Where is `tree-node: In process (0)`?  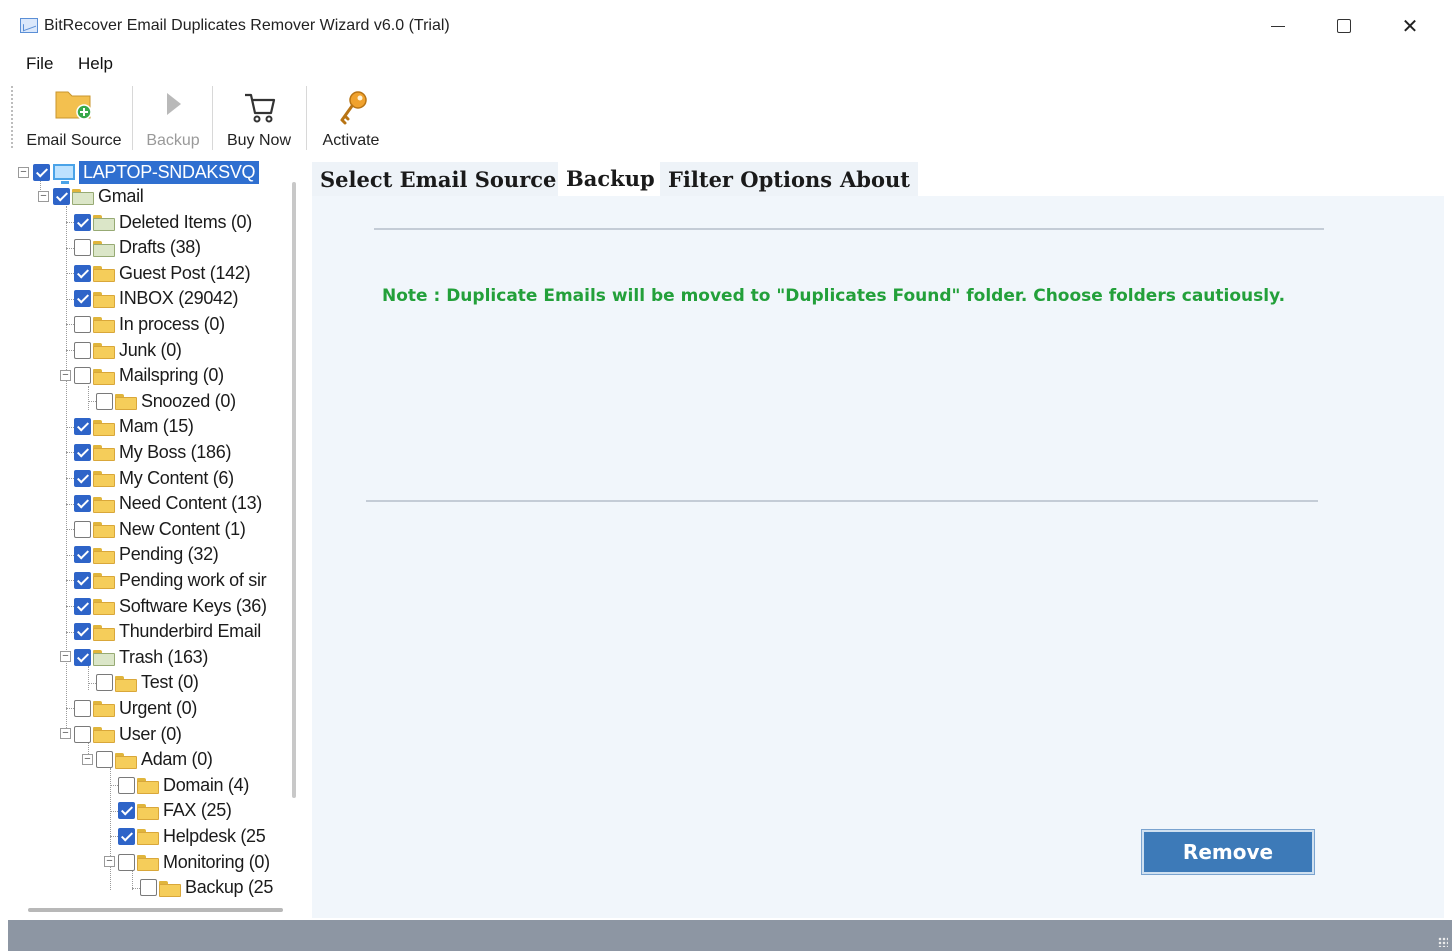 tree-node: In process (0) is located at coordinates (145, 324).